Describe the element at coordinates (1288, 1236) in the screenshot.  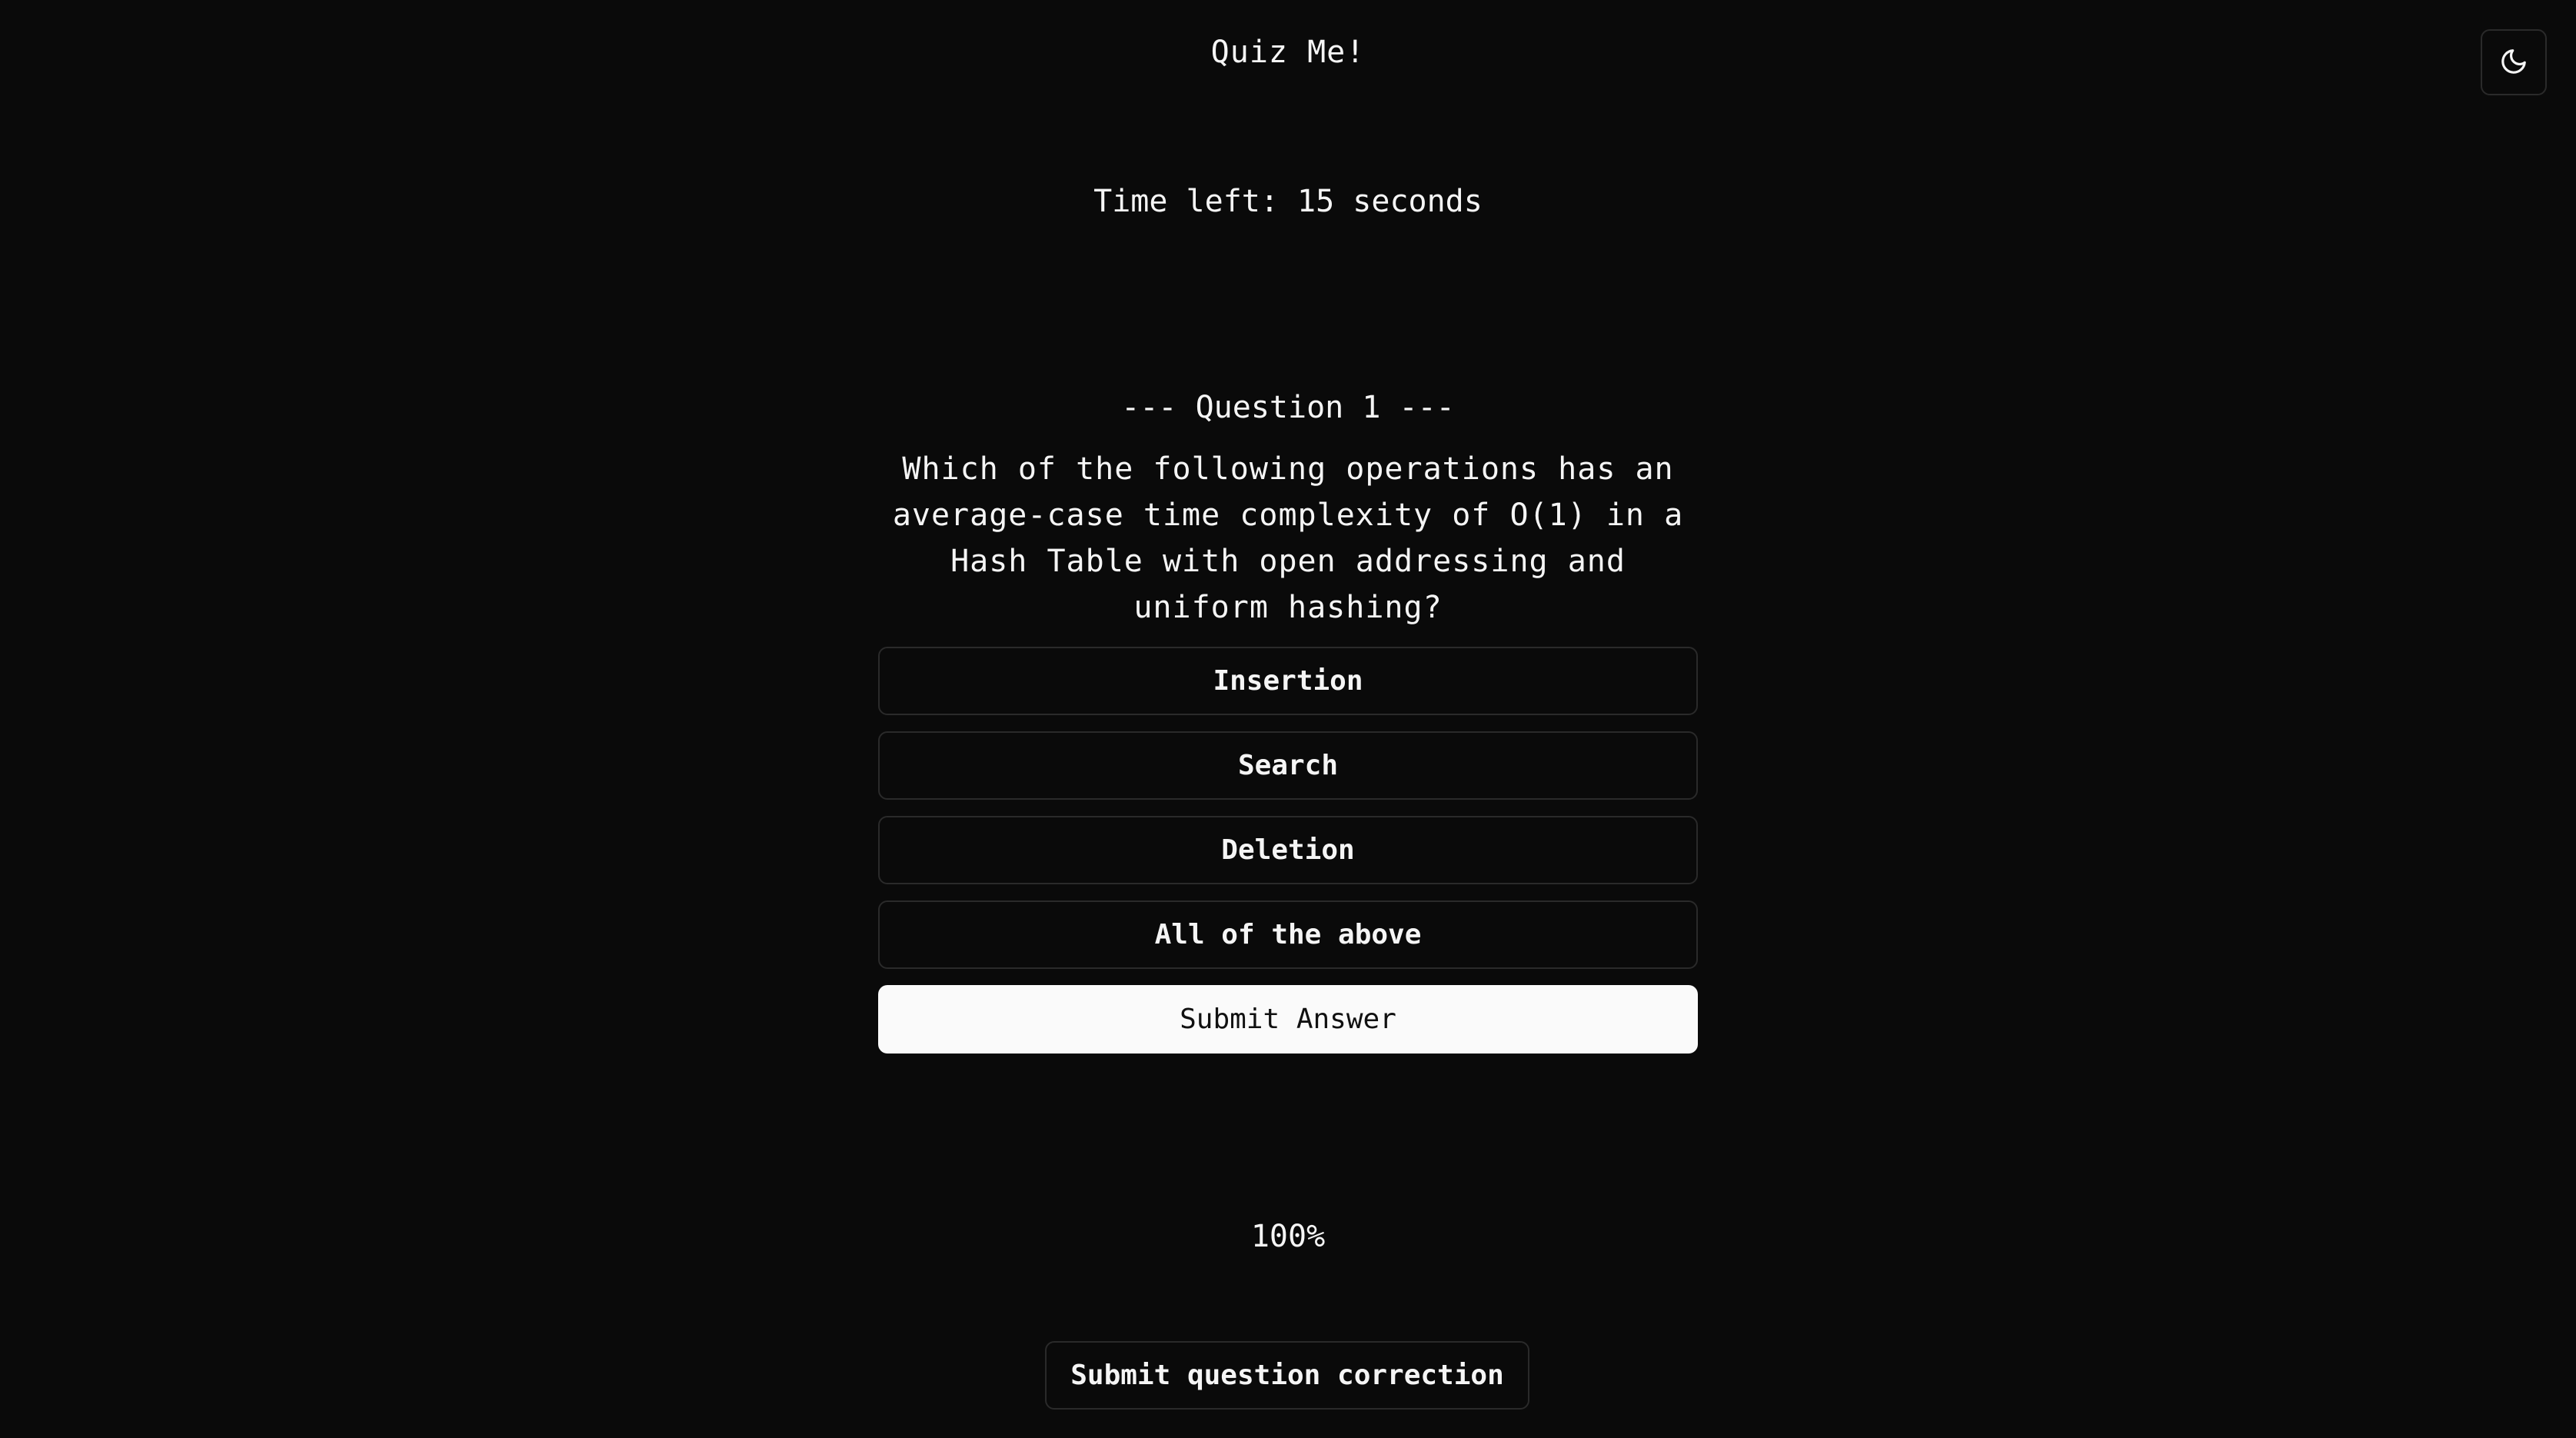
I see `progress-percentage: 100%` at that location.